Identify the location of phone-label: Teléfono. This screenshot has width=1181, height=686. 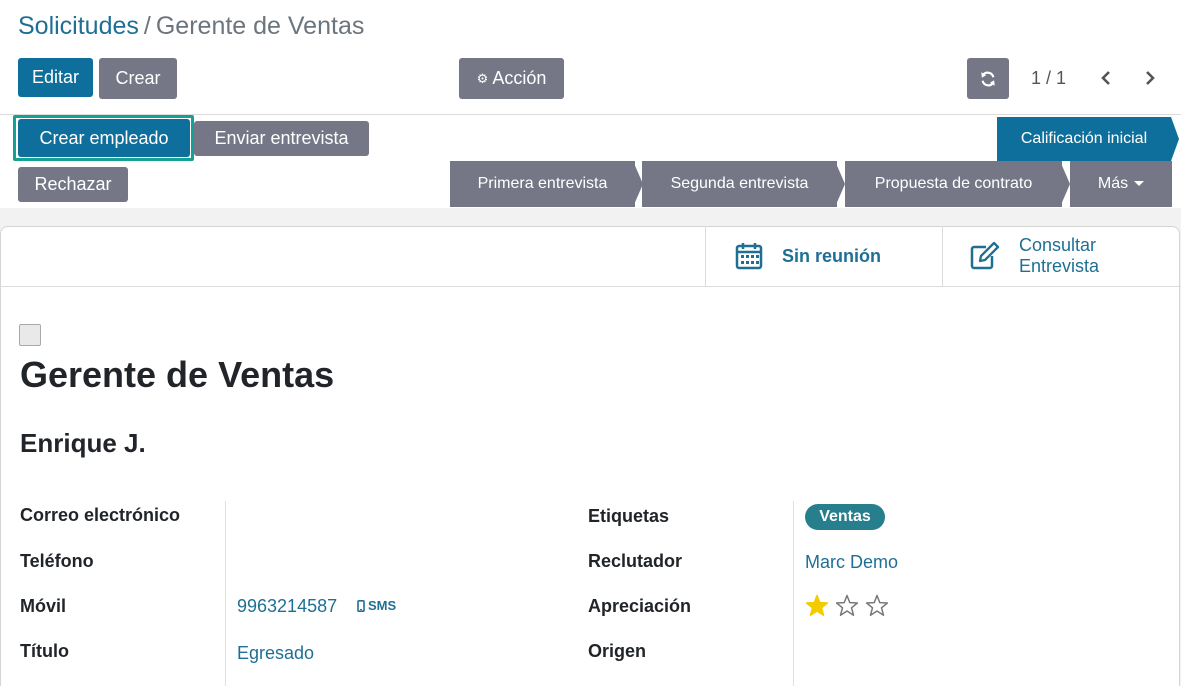
(57, 561).